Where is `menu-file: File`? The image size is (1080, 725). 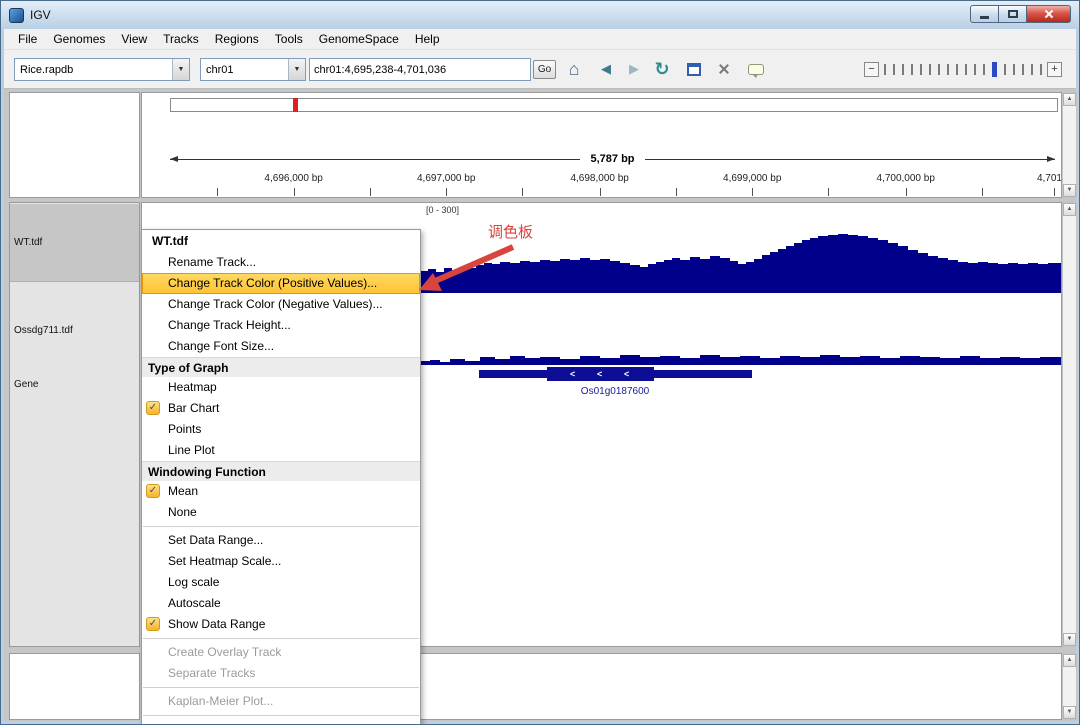 menu-file: File is located at coordinates (27, 39).